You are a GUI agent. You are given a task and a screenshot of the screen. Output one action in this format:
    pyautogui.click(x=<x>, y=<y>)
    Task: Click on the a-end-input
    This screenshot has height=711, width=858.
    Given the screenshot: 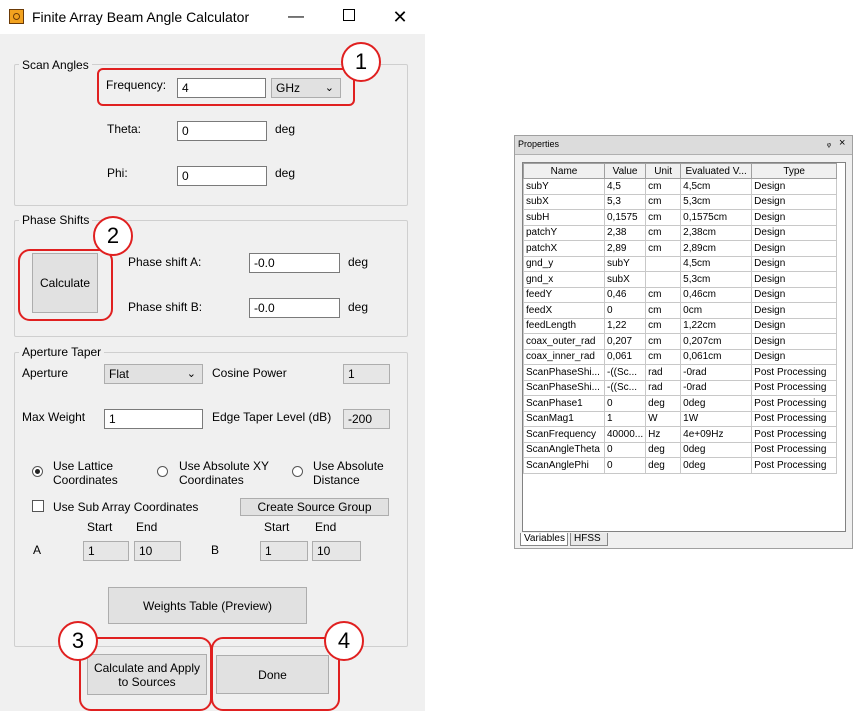 What is the action you would take?
    pyautogui.click(x=157, y=551)
    